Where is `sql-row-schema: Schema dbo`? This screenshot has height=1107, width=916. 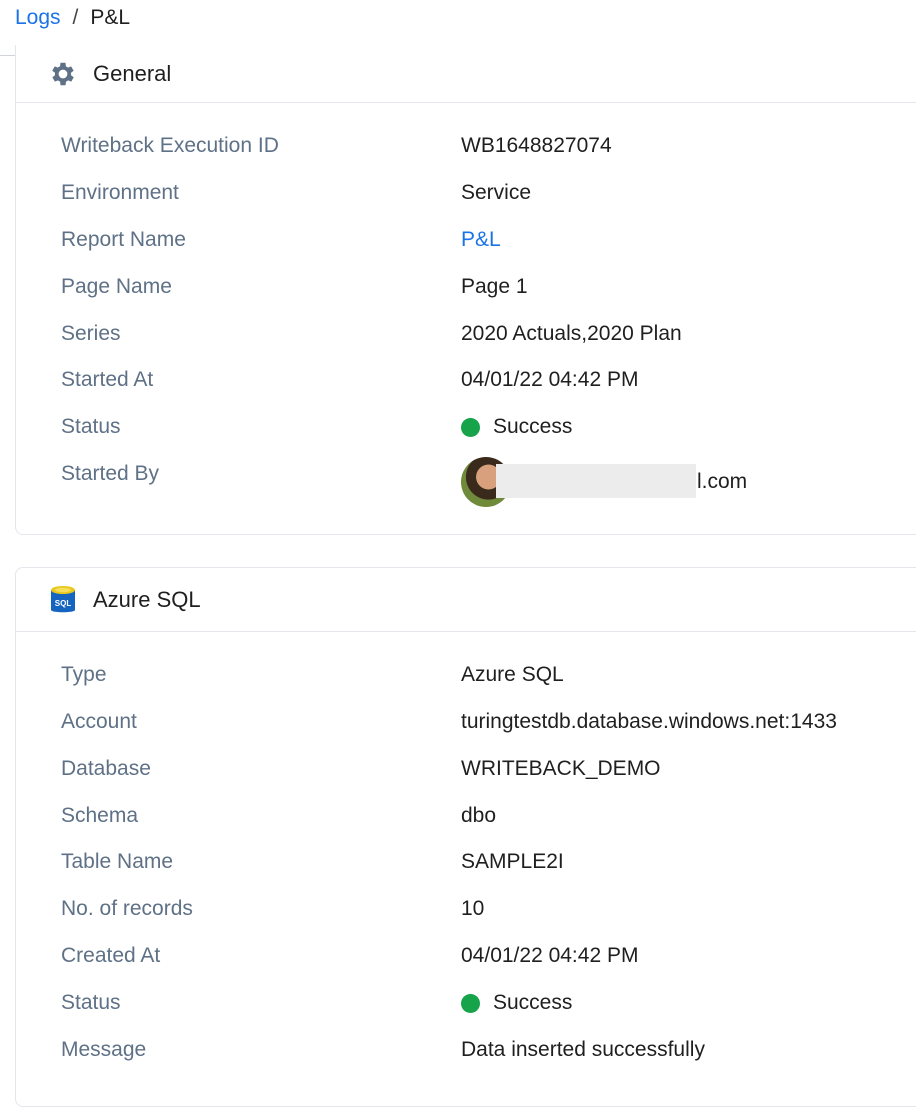
sql-row-schema: Schema dbo is located at coordinates (466, 816).